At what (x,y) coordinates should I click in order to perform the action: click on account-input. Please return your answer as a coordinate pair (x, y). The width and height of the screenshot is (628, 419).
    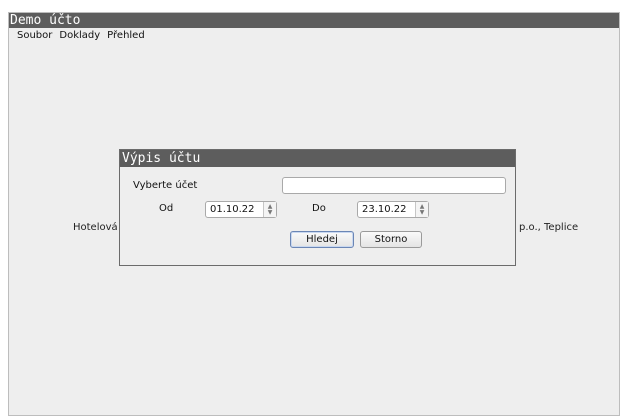
    Looking at the image, I should click on (394, 185).